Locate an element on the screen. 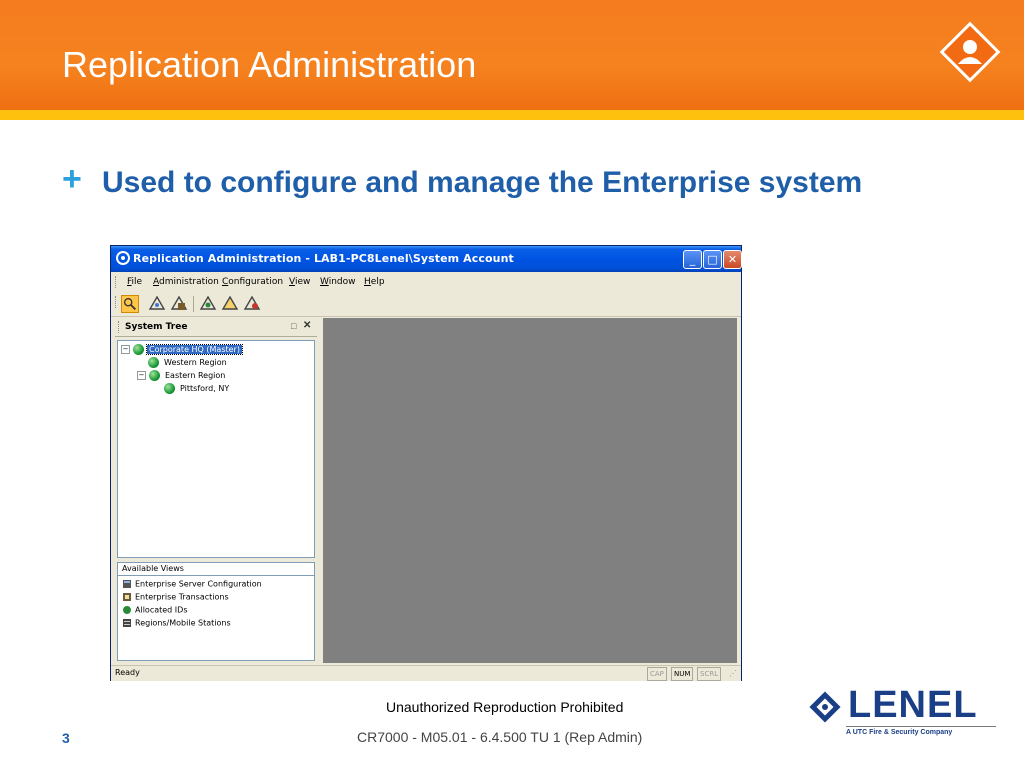 The width and height of the screenshot is (1024, 768). scroll-lock-indicator: SCRL is located at coordinates (709, 674).